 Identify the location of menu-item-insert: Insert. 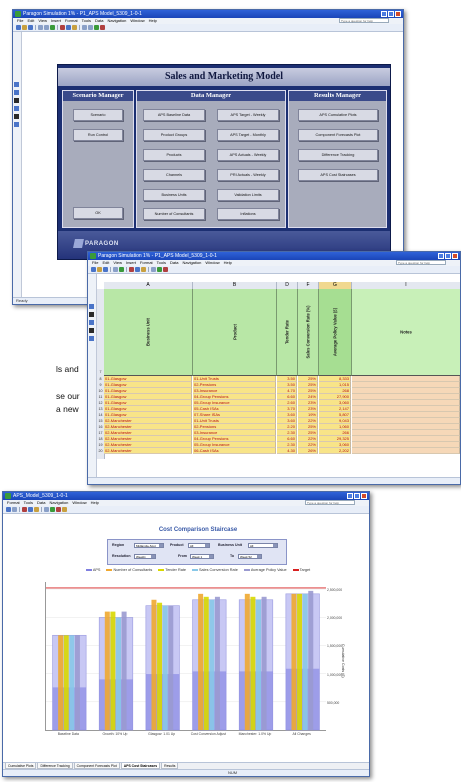
(56, 21).